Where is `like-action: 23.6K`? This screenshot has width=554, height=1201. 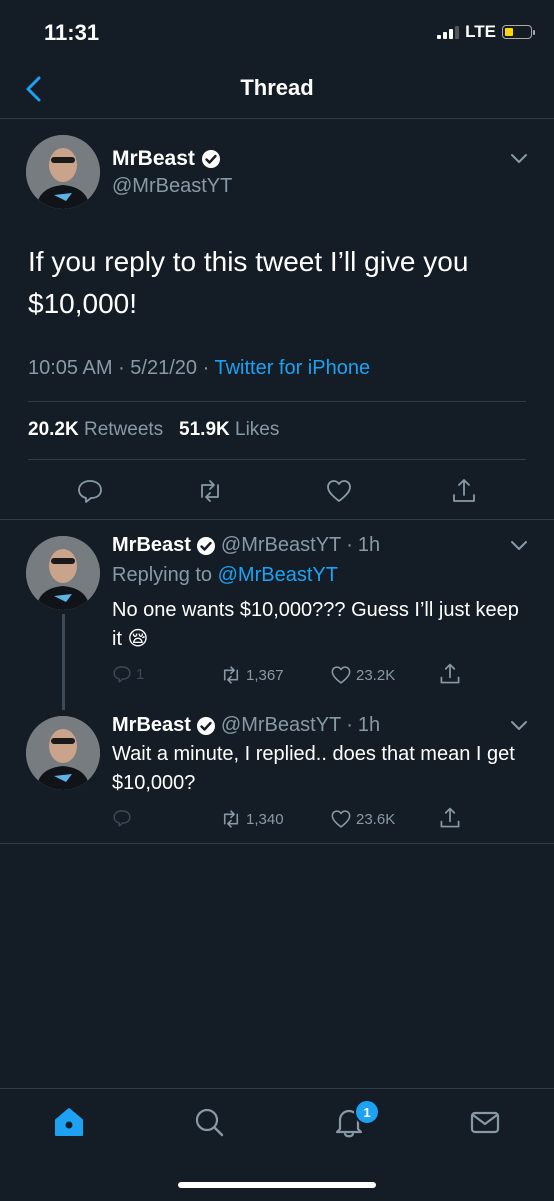
like-action: 23.6K is located at coordinates (362, 819).